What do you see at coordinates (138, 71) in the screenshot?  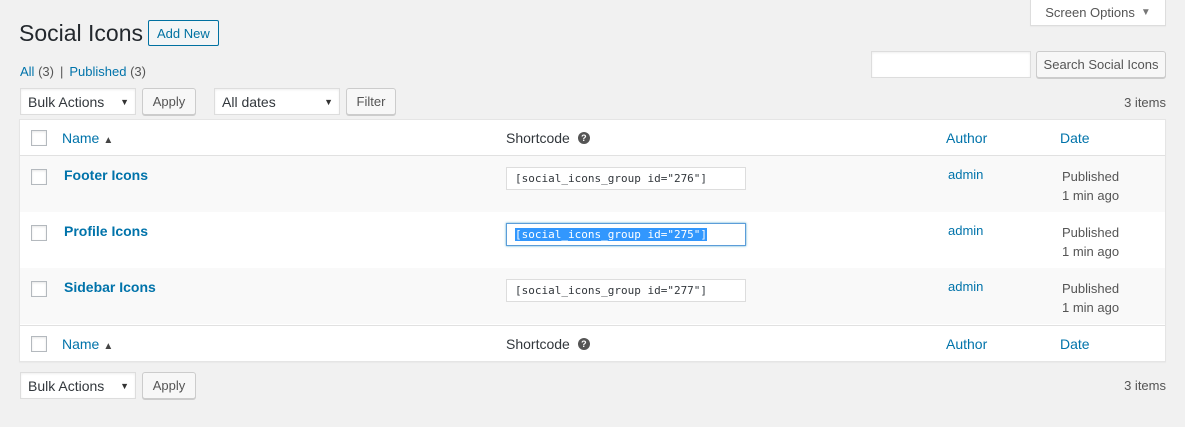 I see `view-published-count: (3)` at bounding box center [138, 71].